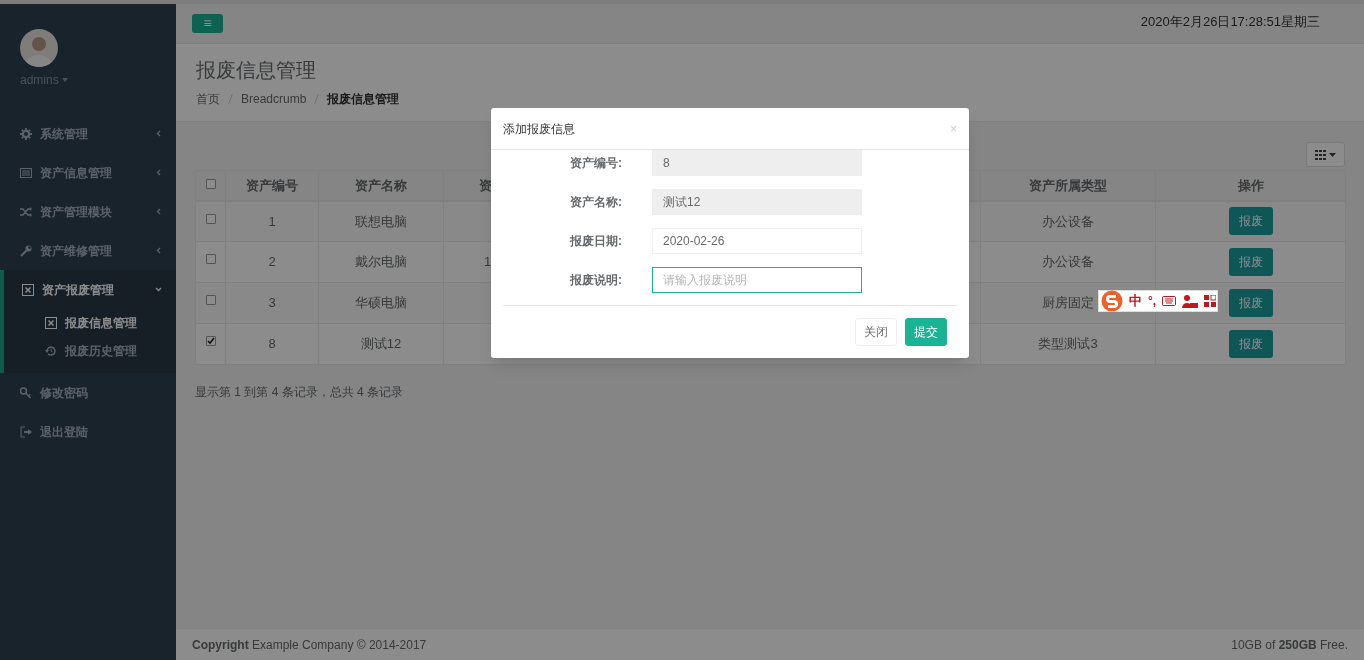 Image resolution: width=1364 pixels, height=660 pixels. I want to click on shuffle-icon, so click(26, 211).